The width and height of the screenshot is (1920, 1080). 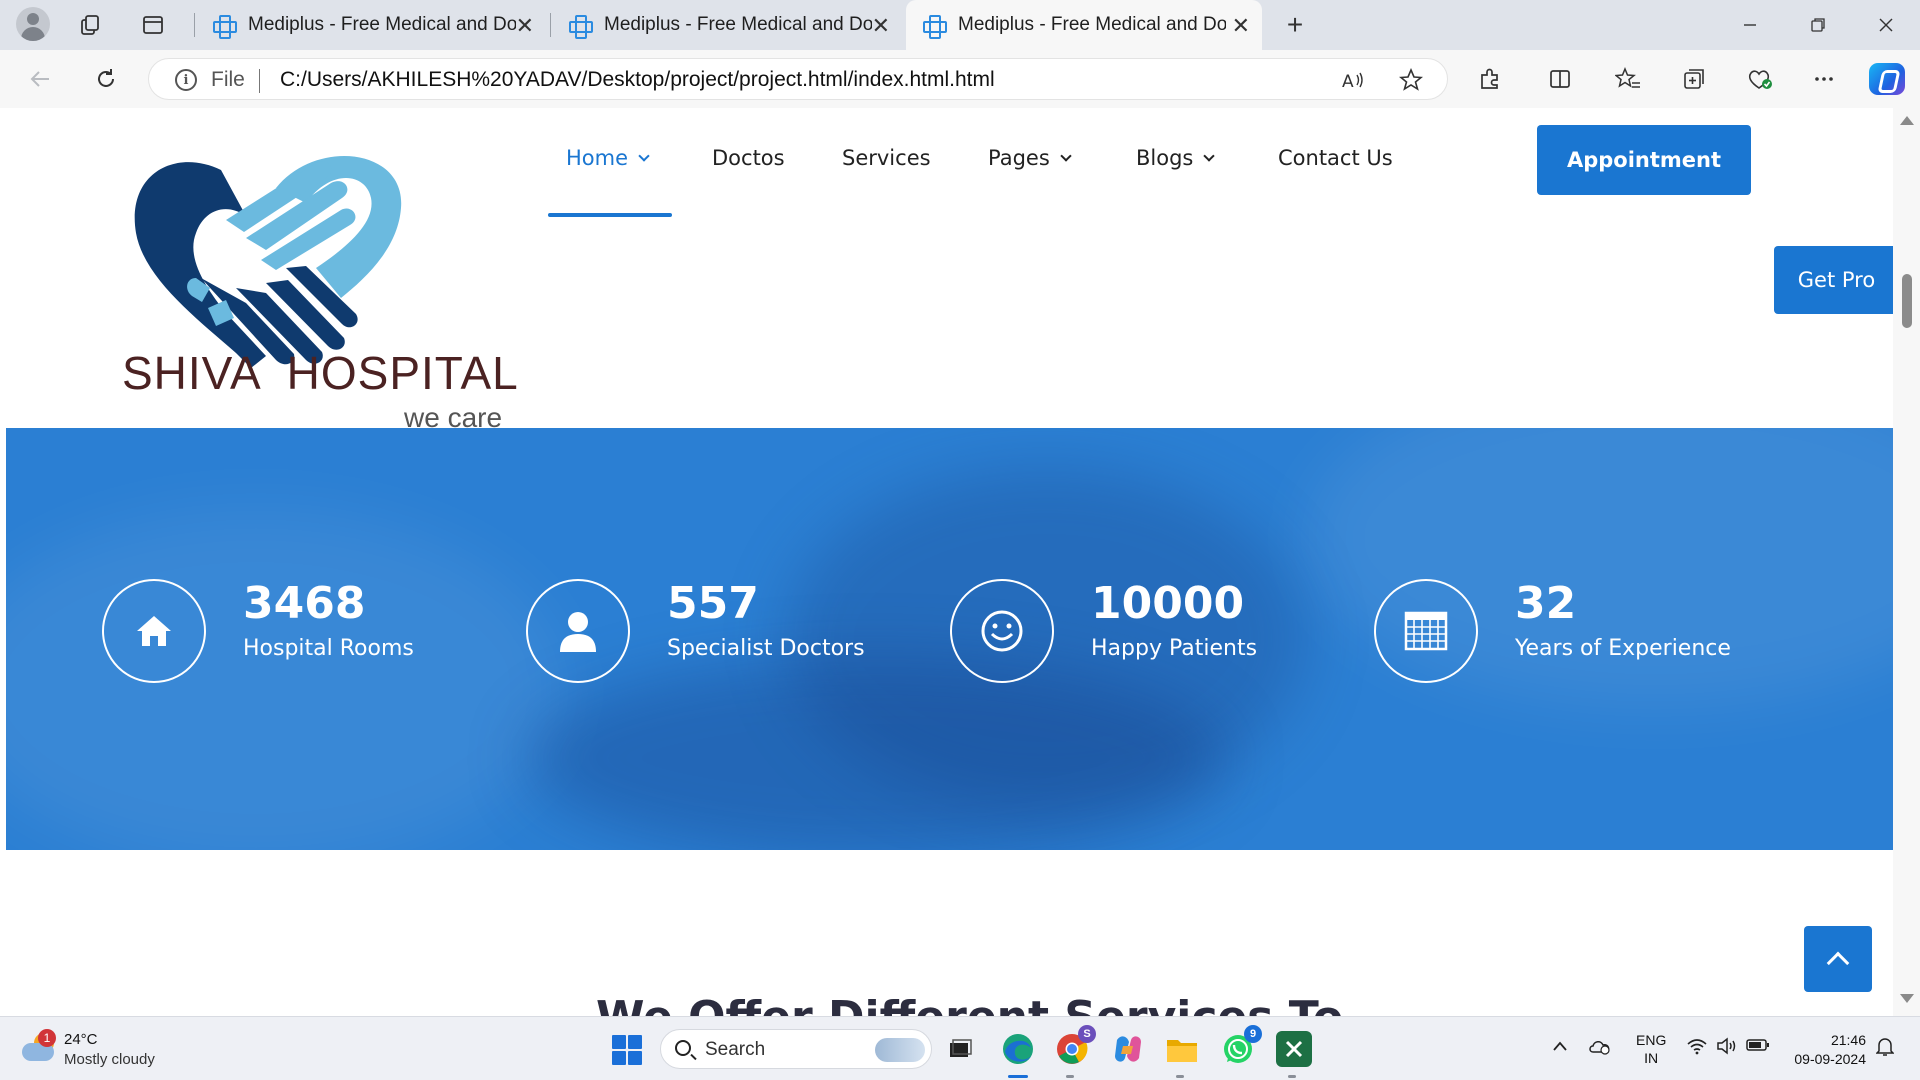 I want to click on nav-item-label: Services, so click(x=886, y=158).